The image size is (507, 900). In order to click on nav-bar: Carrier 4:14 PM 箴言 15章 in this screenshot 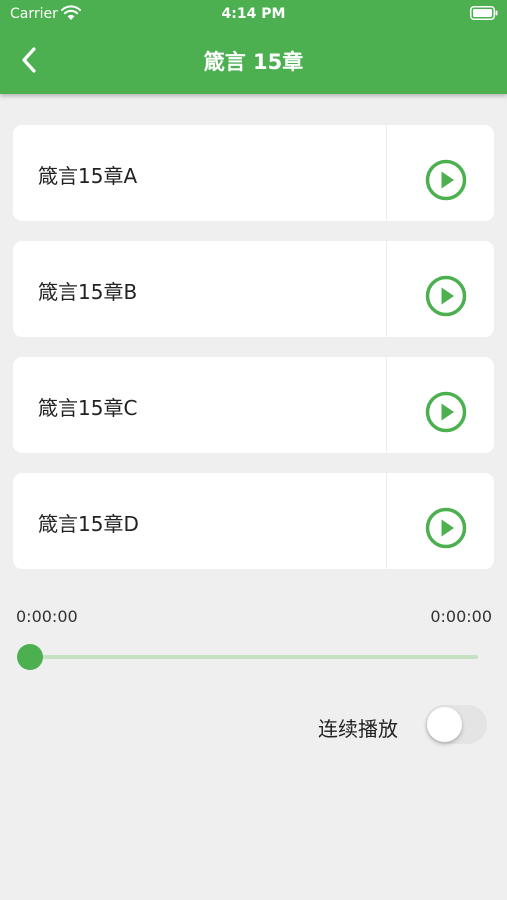, I will do `click(253, 47)`.